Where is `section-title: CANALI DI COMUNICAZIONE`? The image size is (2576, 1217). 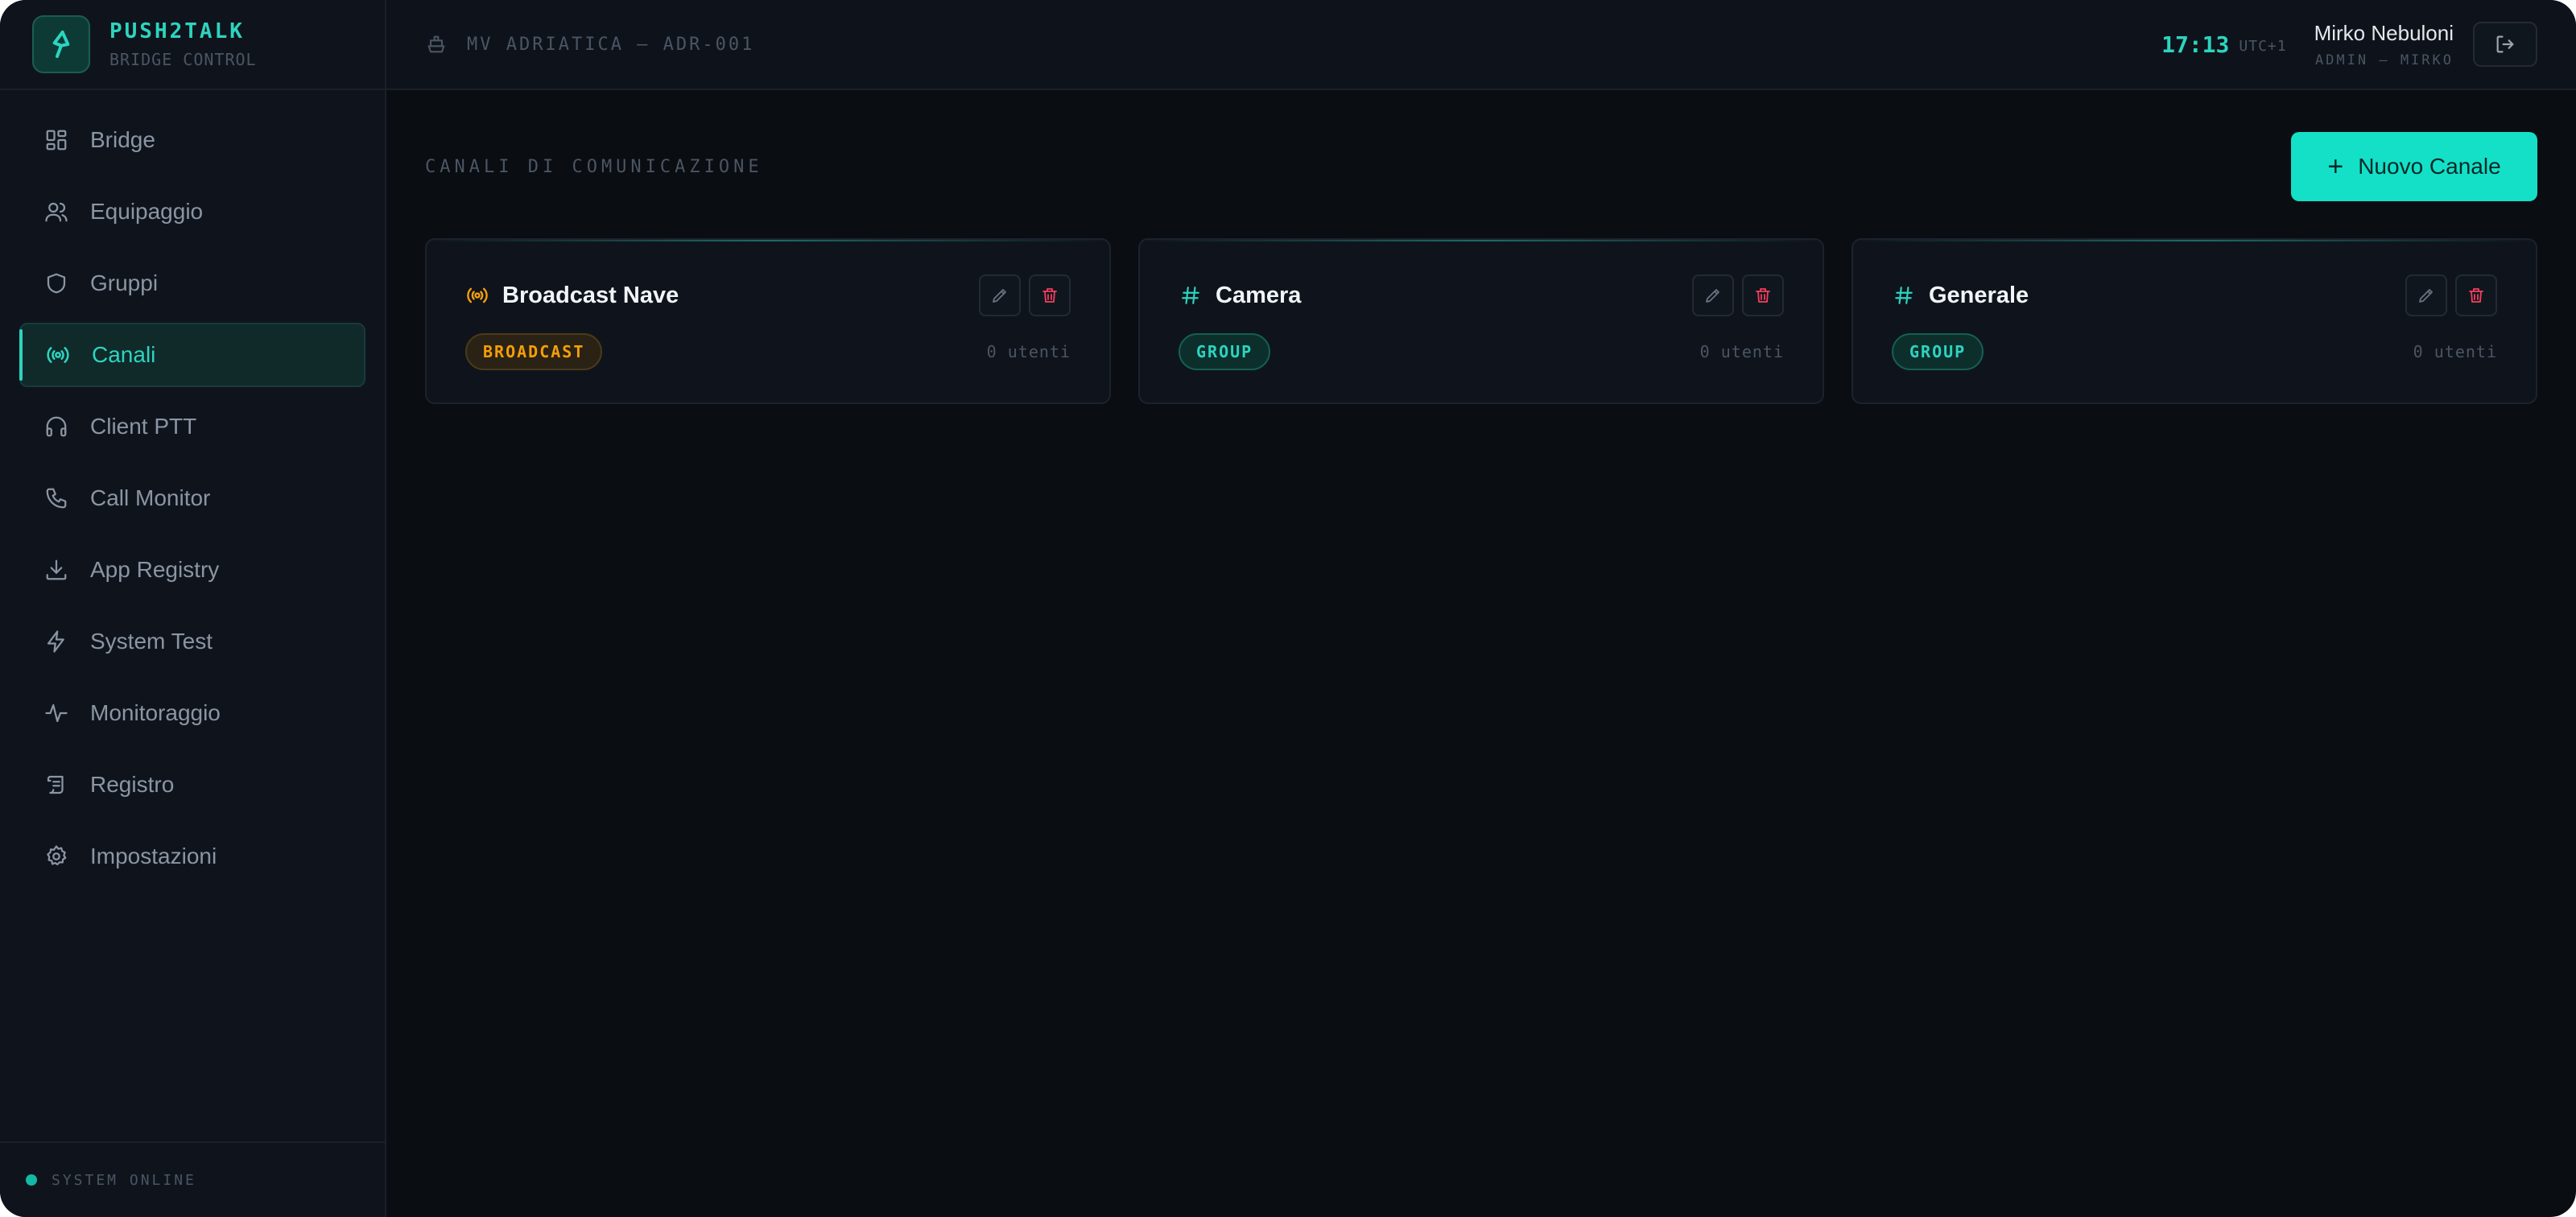
section-title: CANALI DI COMUNICAZIONE is located at coordinates (594, 166).